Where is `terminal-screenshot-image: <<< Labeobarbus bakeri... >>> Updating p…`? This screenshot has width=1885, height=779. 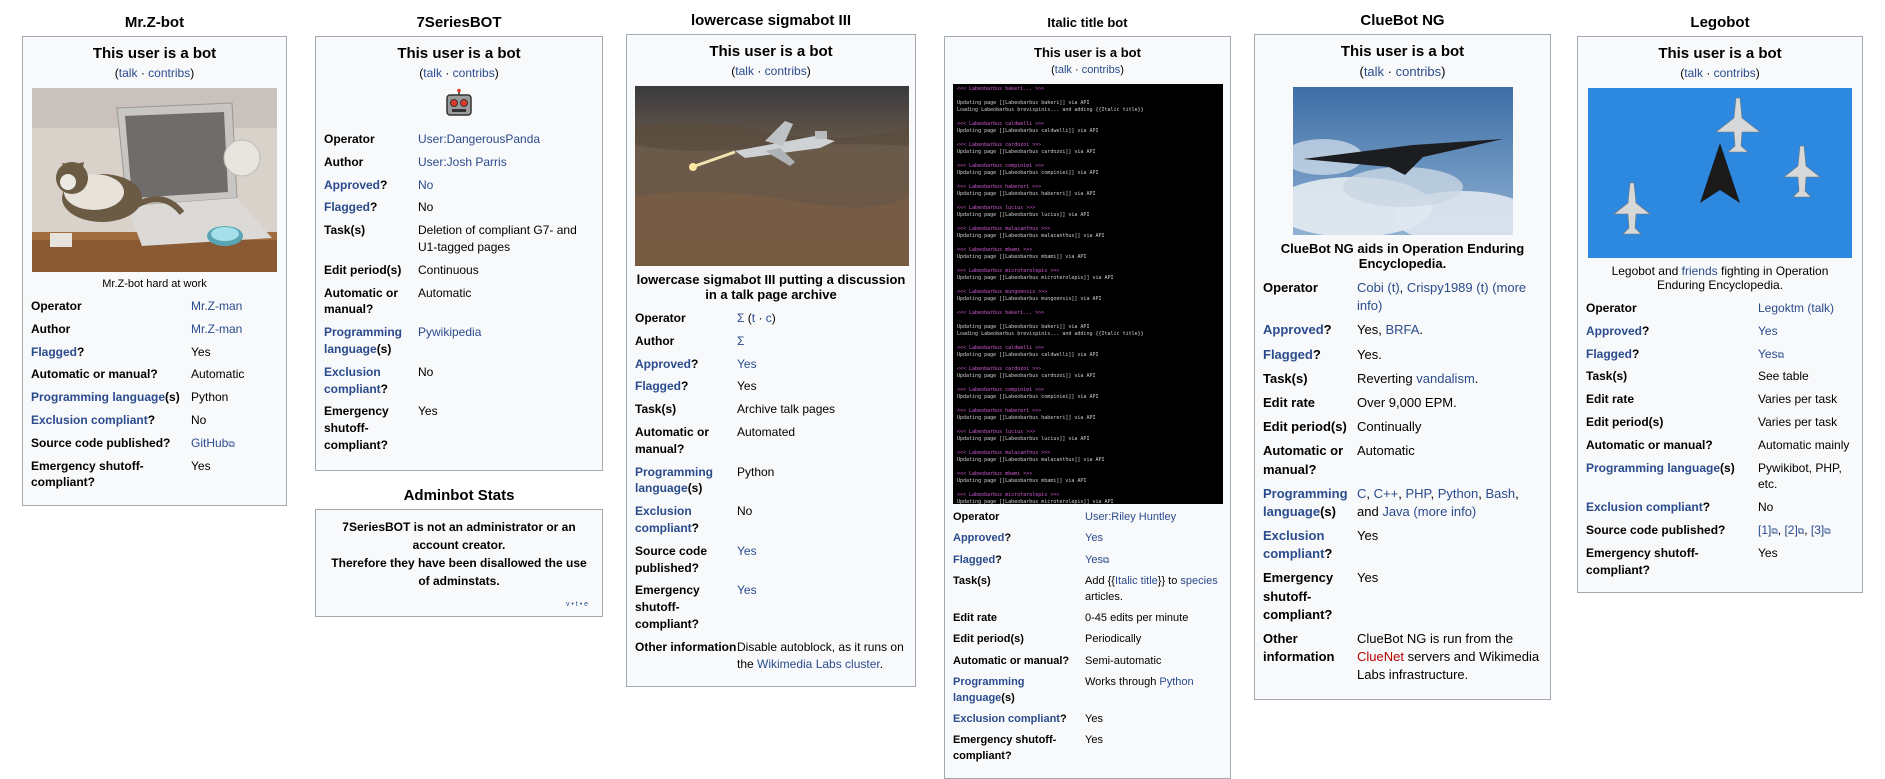
terminal-screenshot-image: <<< Labeobarbus bakeri... >>> Updating p… is located at coordinates (1088, 294).